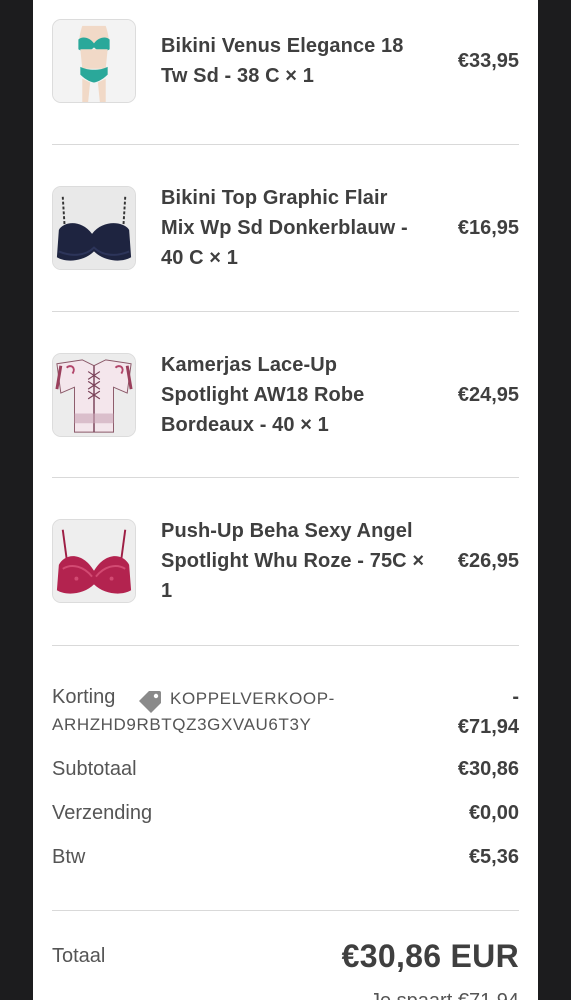 The width and height of the screenshot is (571, 1000). What do you see at coordinates (69, 857) in the screenshot?
I see `tax-label: Btw` at bounding box center [69, 857].